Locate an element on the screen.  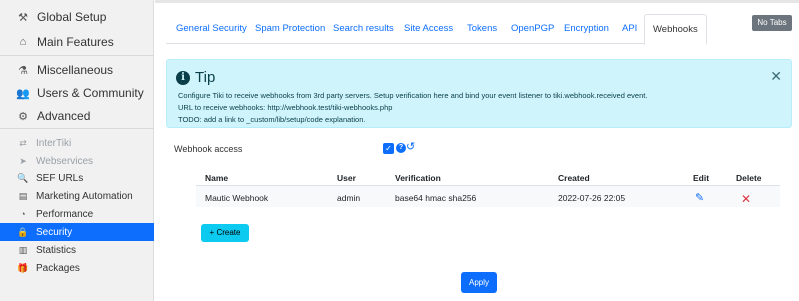
tab-spam-protection: Spam Protection is located at coordinates (290, 29).